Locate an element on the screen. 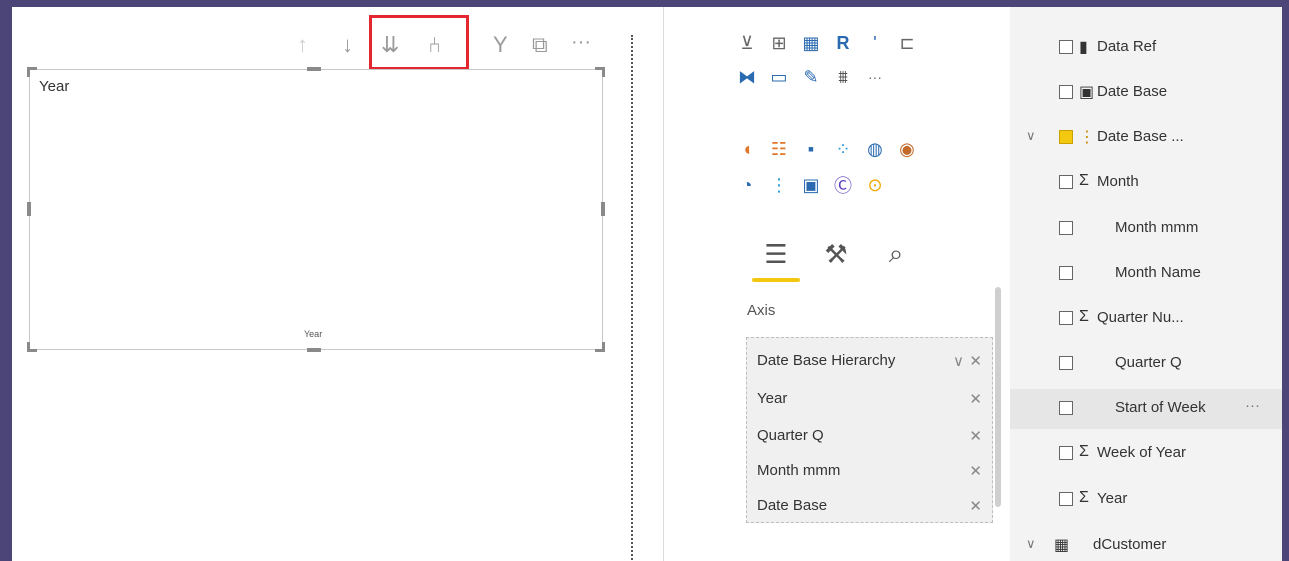  field-label: Start of Week is located at coordinates (1160, 407).